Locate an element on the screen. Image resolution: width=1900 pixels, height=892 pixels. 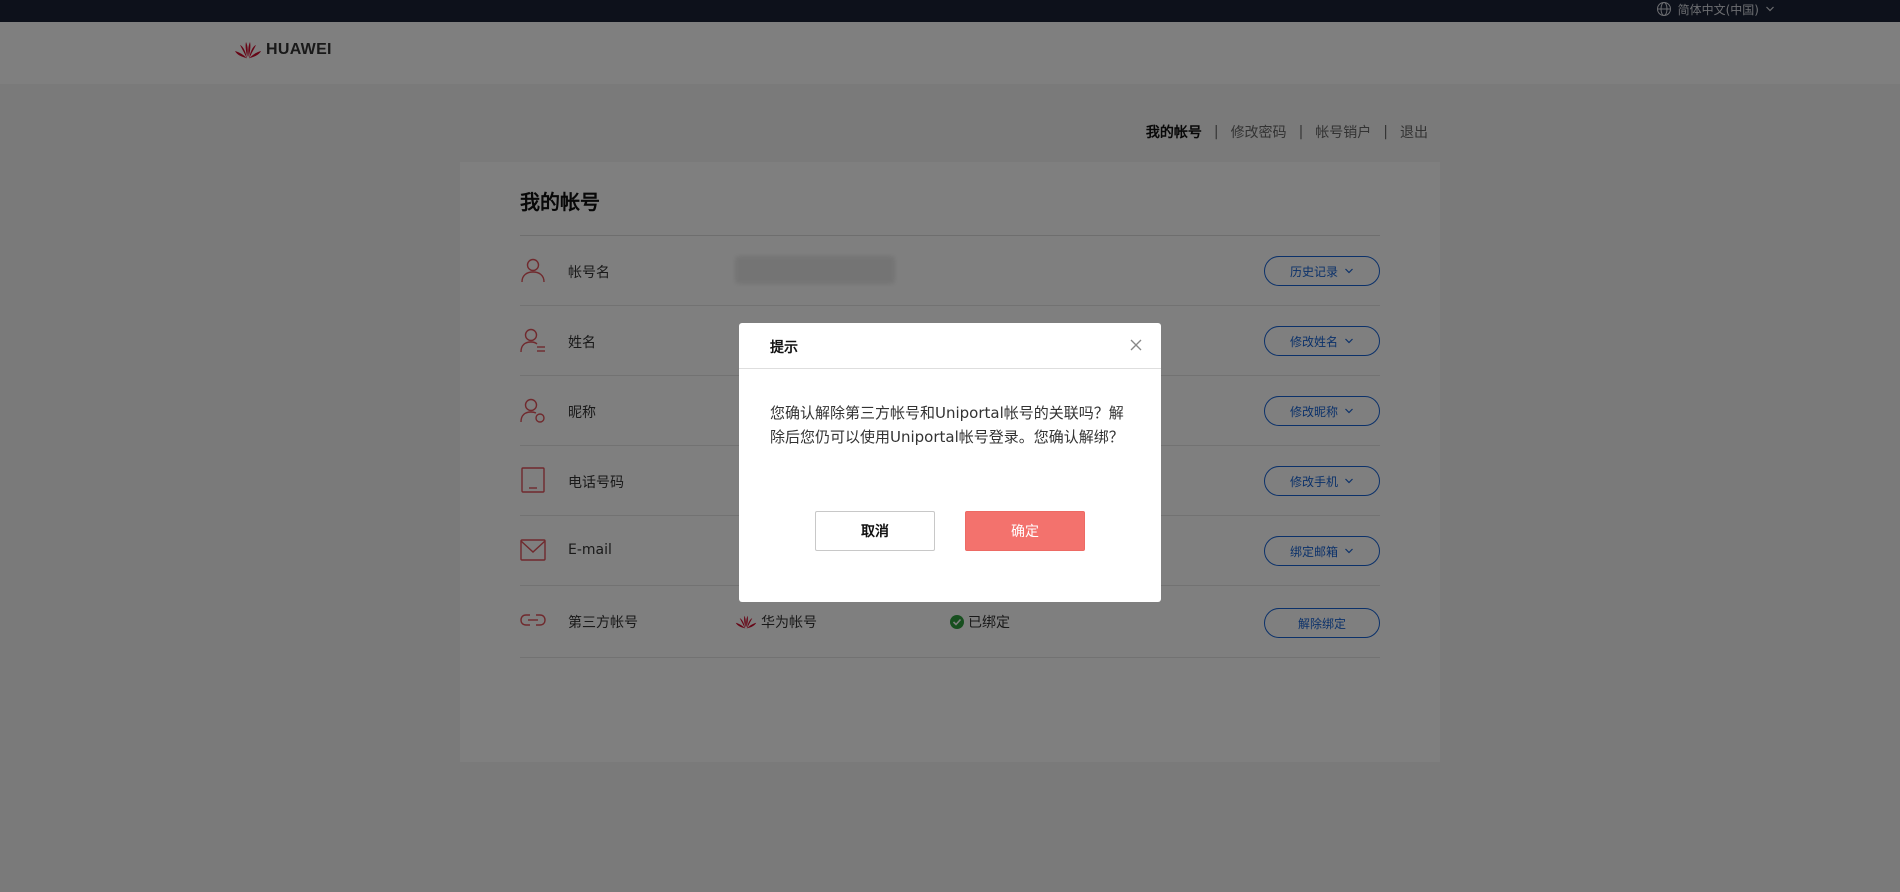
dialog-divider is located at coordinates (950, 368).